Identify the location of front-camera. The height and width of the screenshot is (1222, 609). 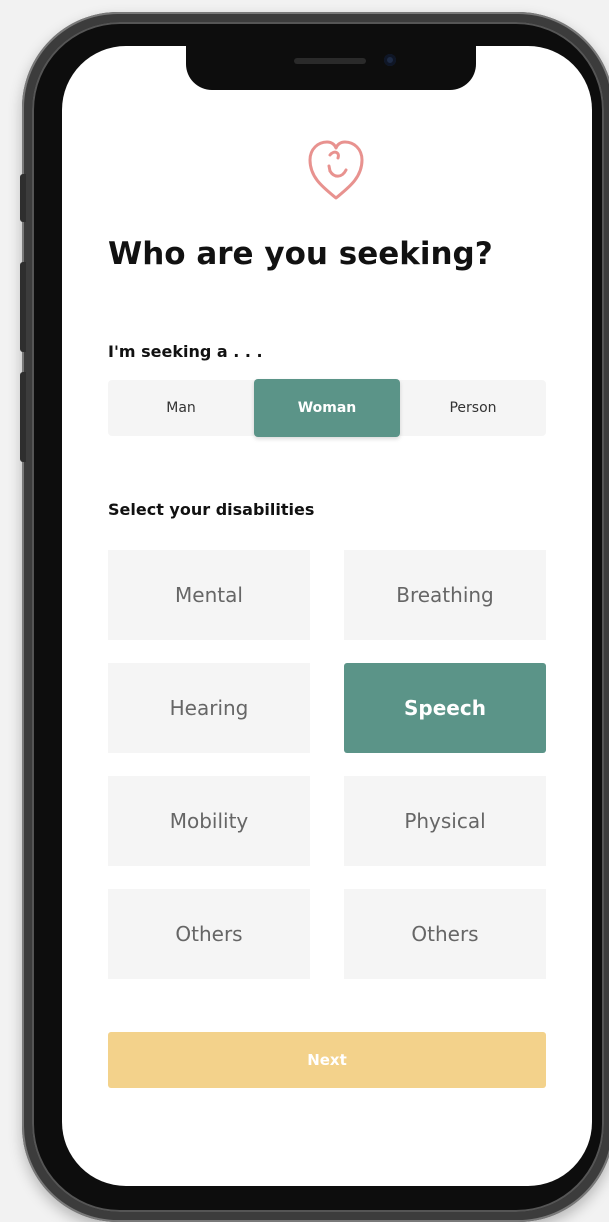
(390, 60).